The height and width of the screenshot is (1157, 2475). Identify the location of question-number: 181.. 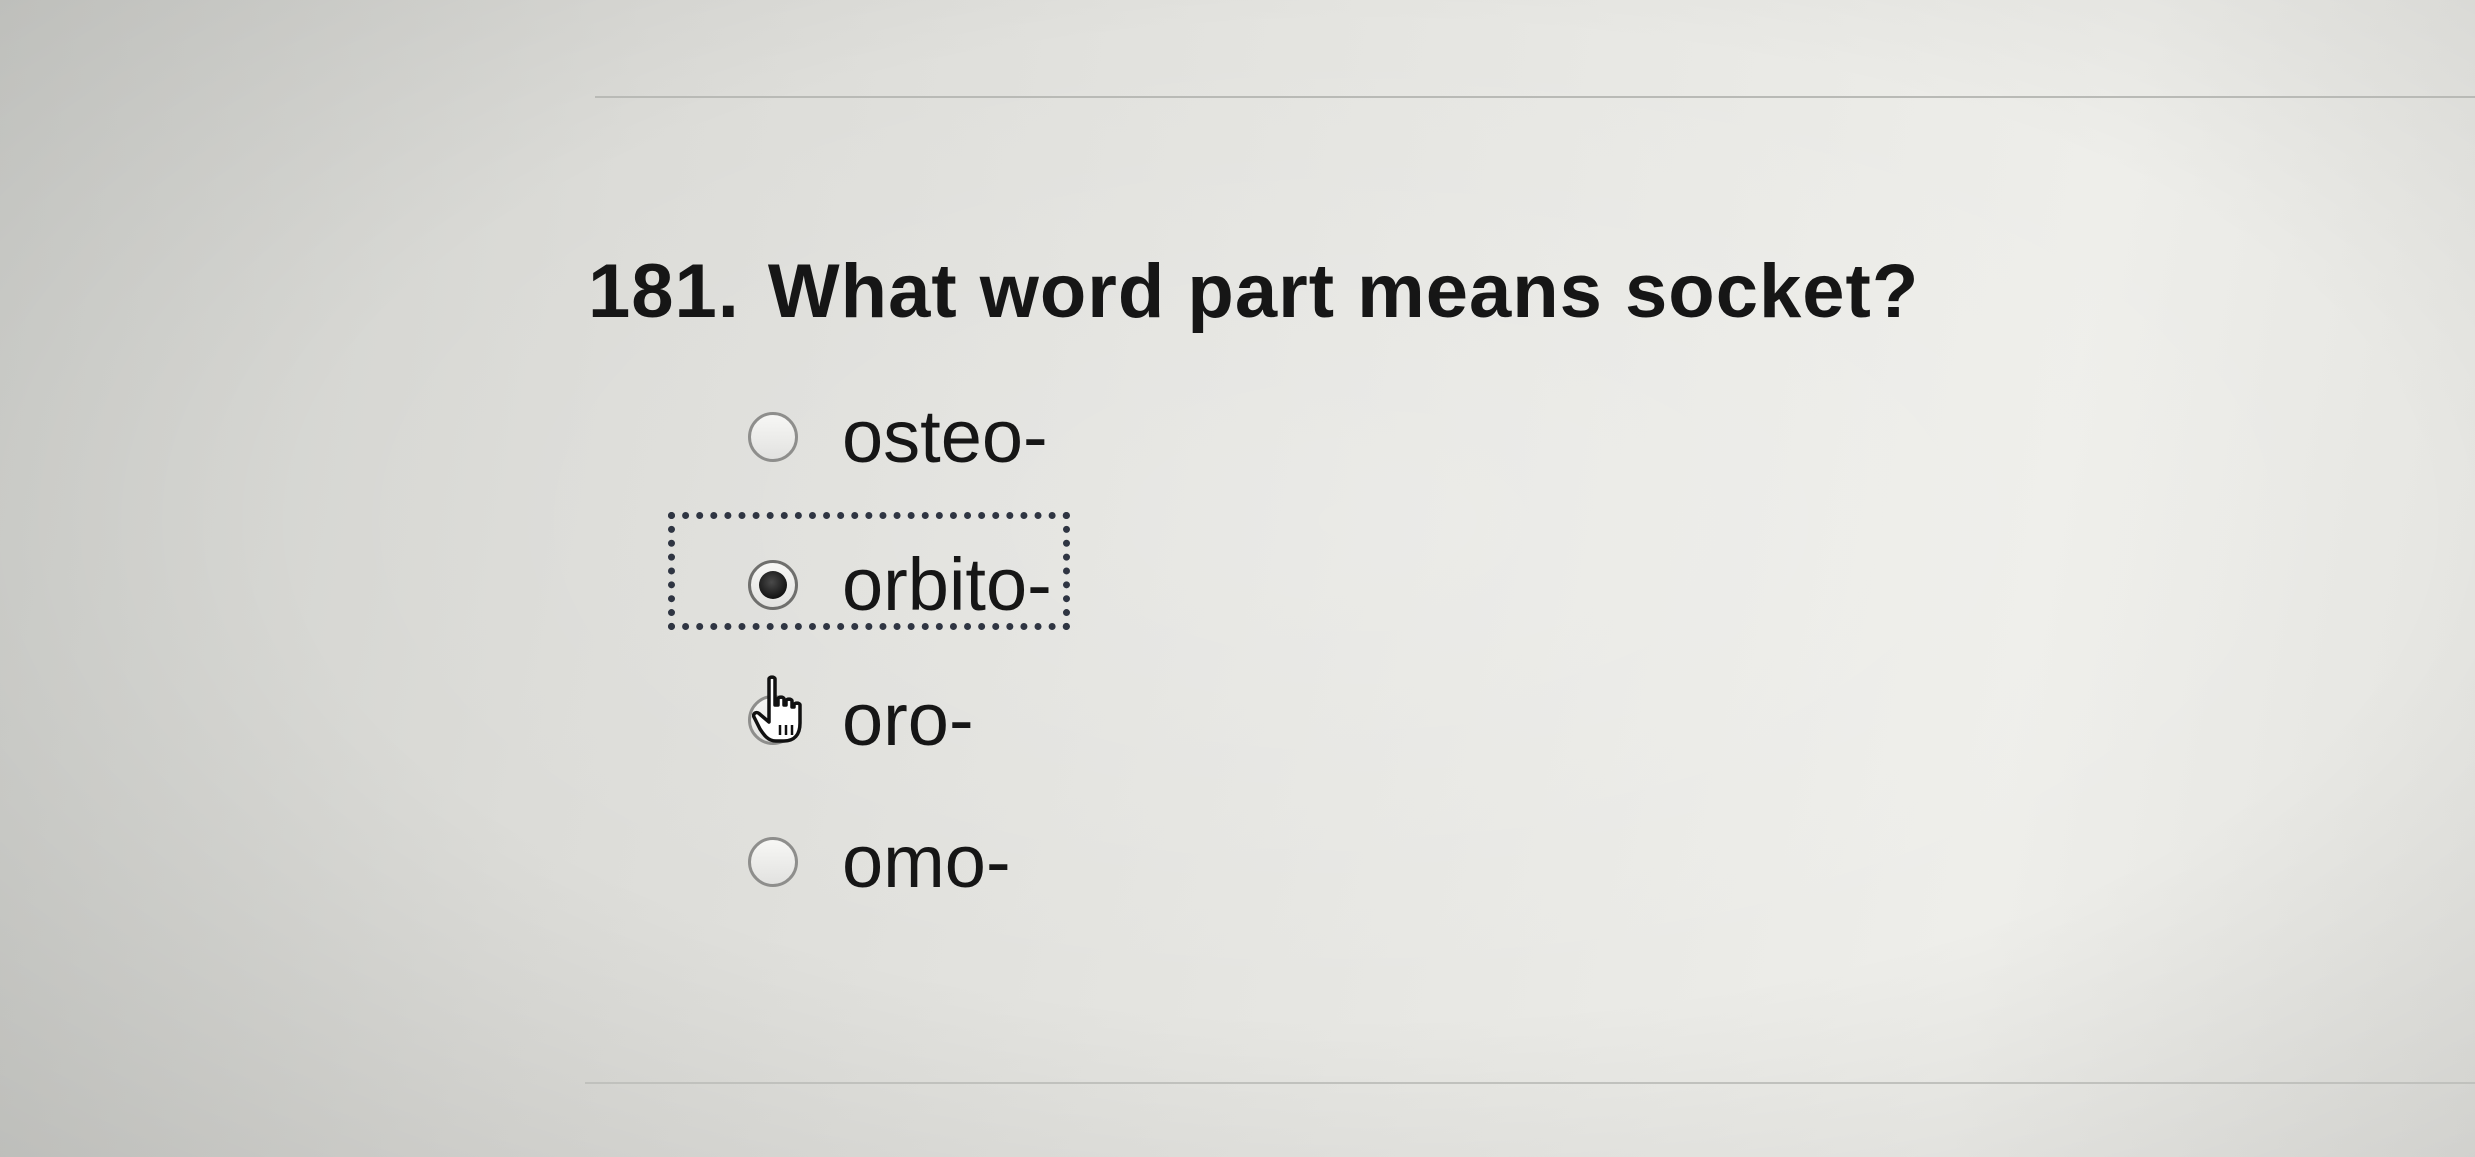
(664, 291).